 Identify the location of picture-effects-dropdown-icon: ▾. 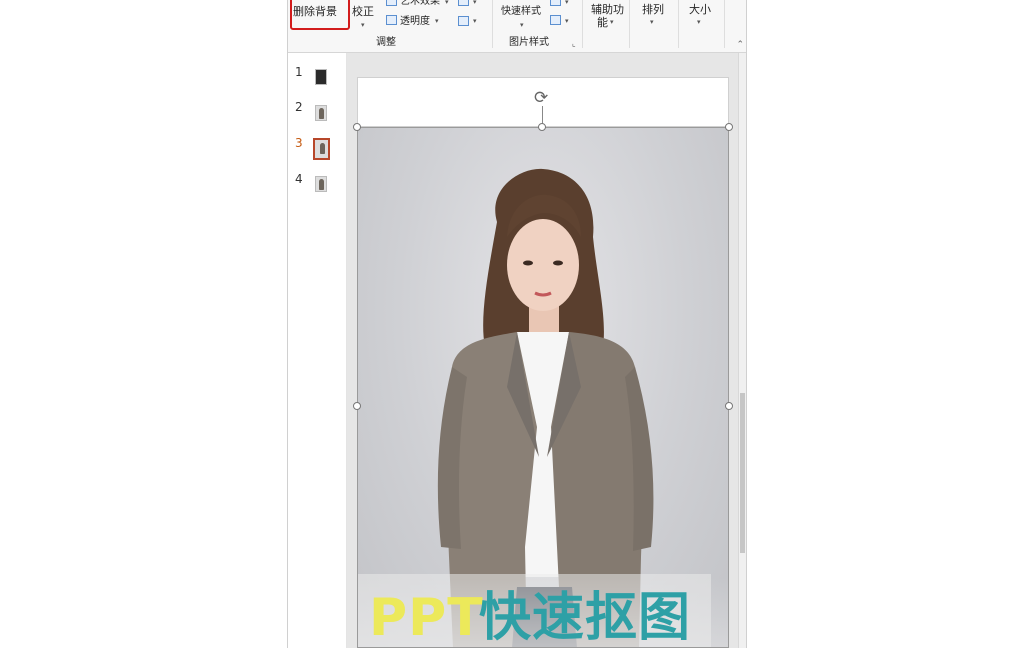
(567, 21).